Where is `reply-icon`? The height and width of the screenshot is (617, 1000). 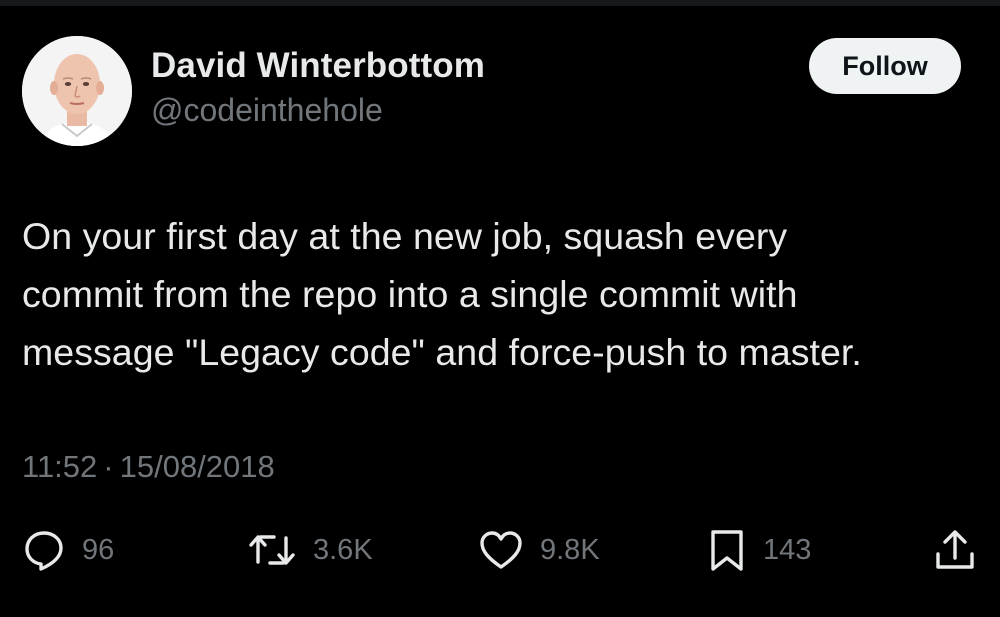
reply-icon is located at coordinates (44, 550).